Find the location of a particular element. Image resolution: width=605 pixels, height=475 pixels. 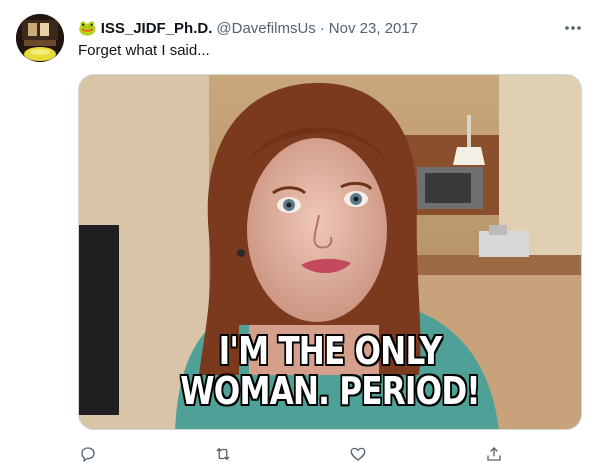

retweet-button is located at coordinates (223, 454).